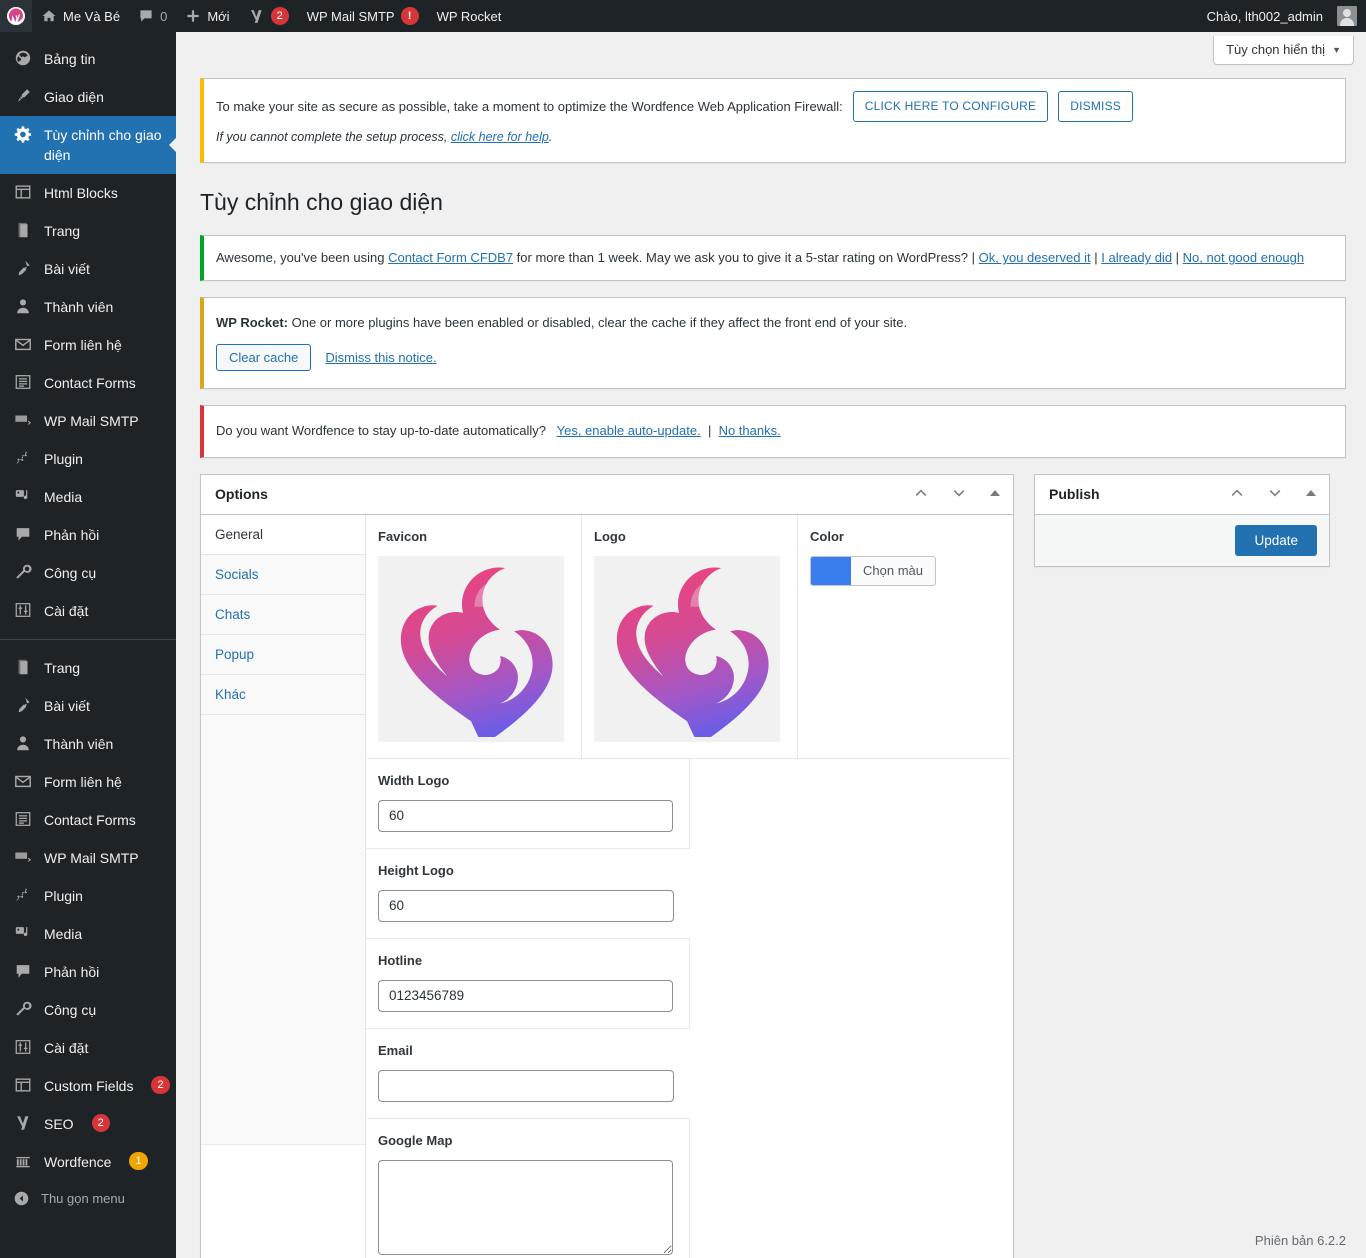  What do you see at coordinates (264, 358) in the screenshot?
I see `clear-cache-button: Clear cache` at bounding box center [264, 358].